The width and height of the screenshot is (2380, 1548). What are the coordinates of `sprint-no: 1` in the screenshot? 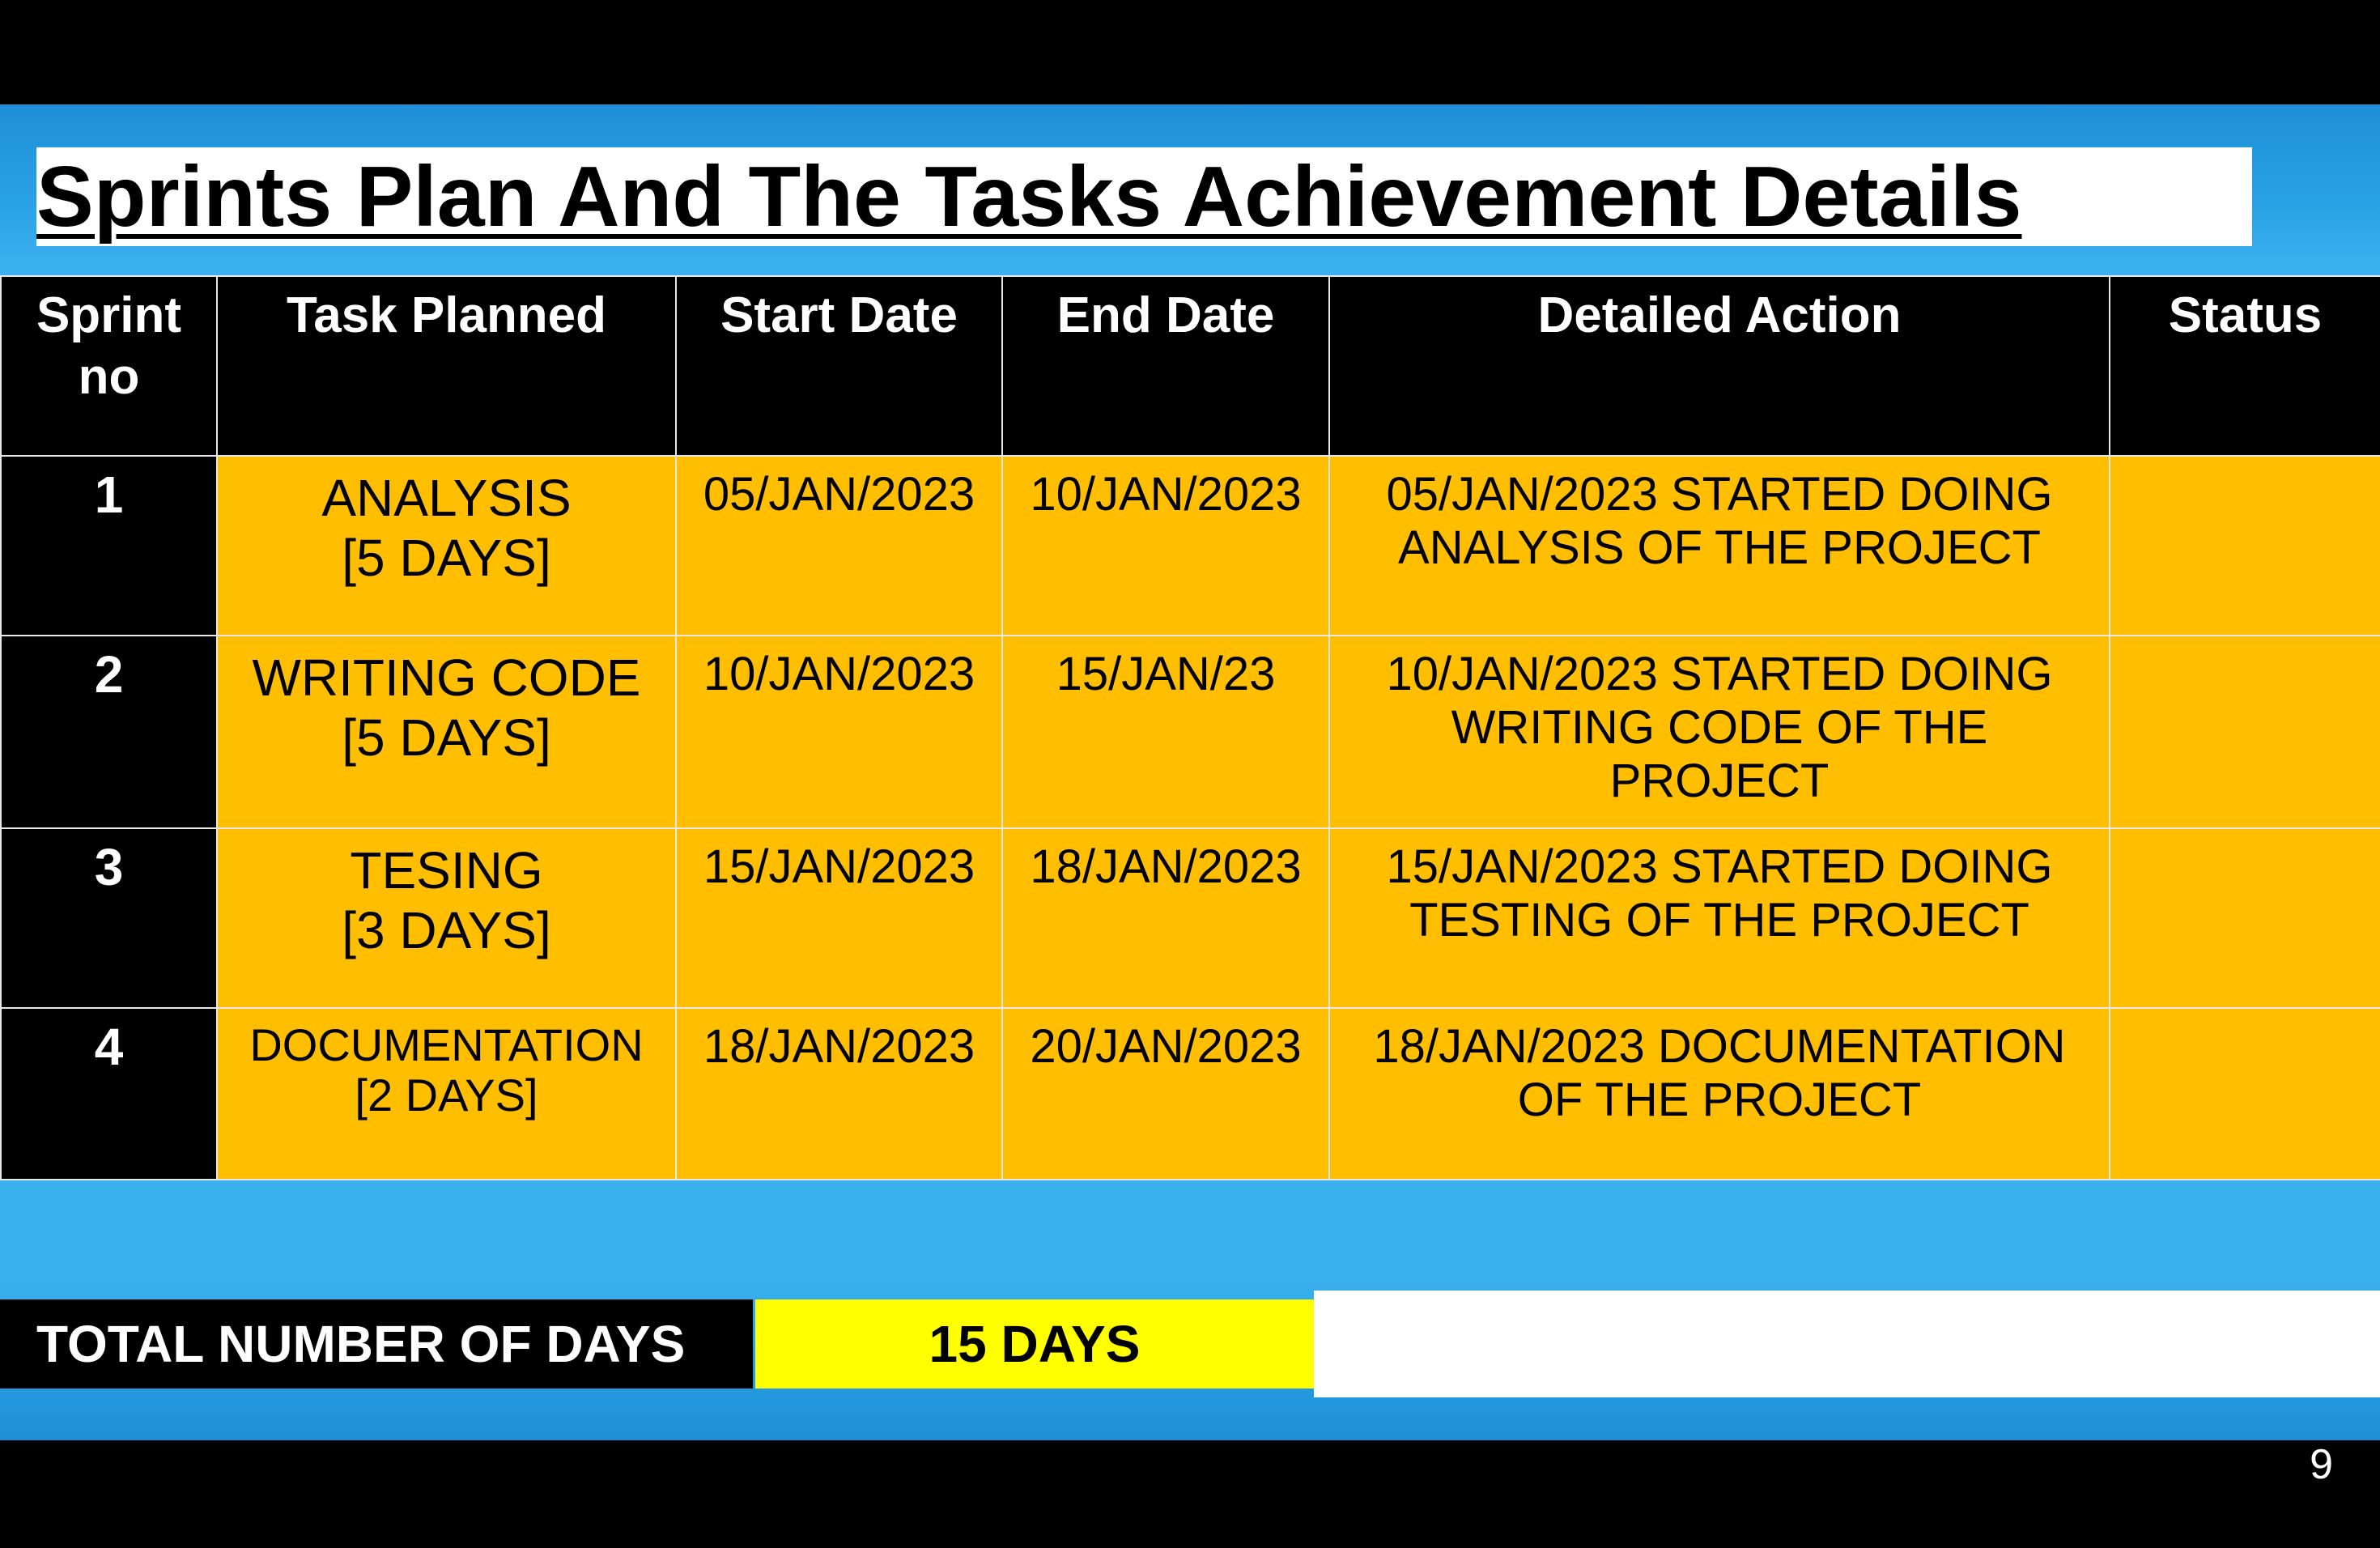 It's located at (109, 546).